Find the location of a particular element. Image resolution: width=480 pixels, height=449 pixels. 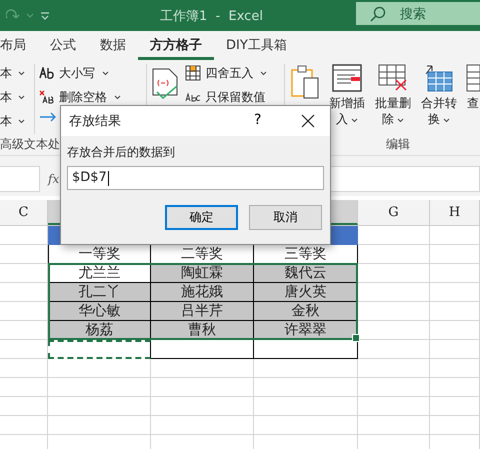

customize-icon is located at coordinates (45, 15).